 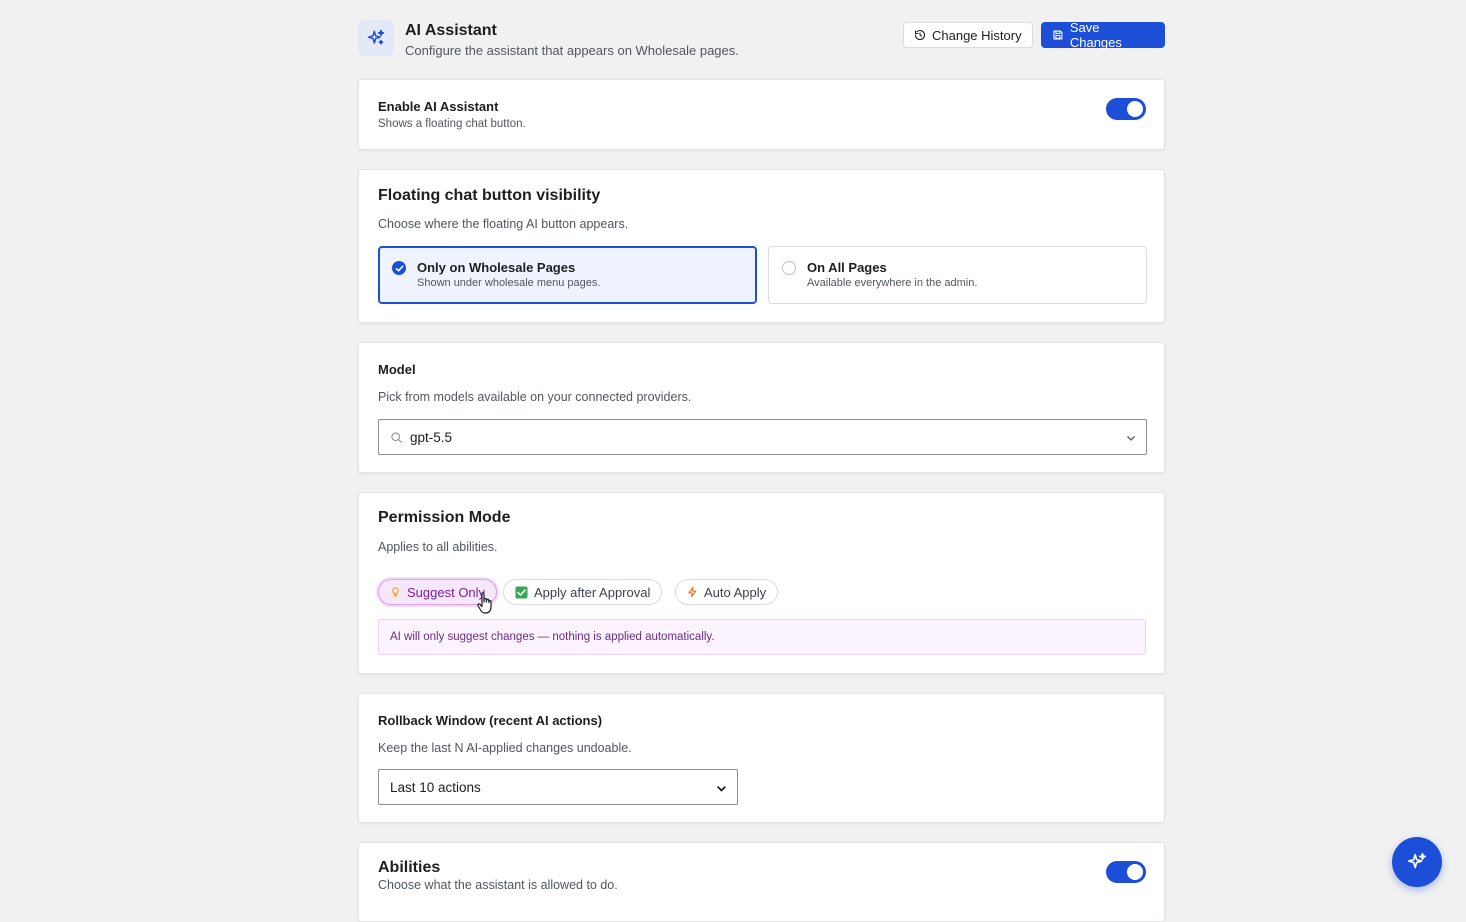 I want to click on save-changes-button: Save Changes, so click(x=1103, y=35).